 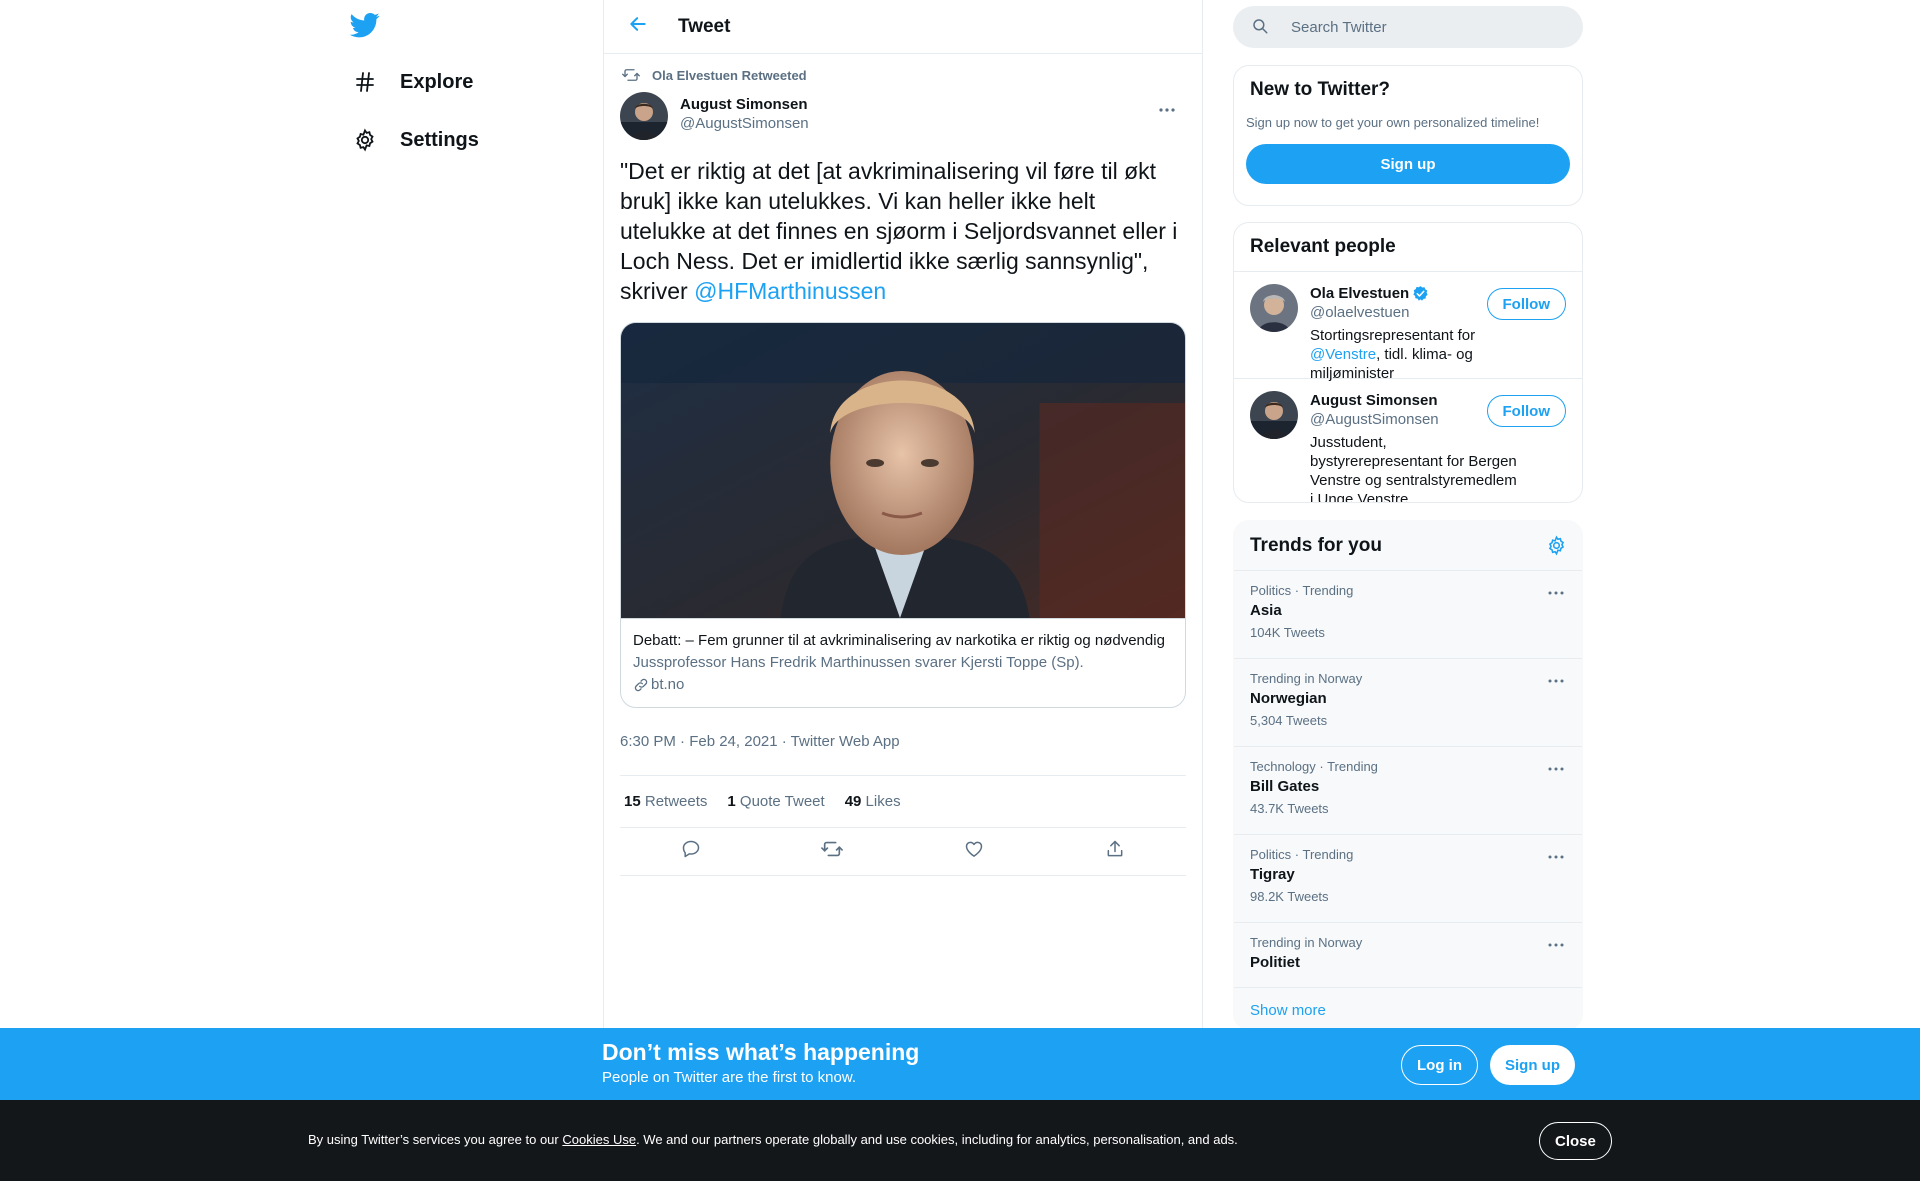 What do you see at coordinates (729, 75) in the screenshot?
I see `retweeted-by-text: Ola Elvestuen Retweeted` at bounding box center [729, 75].